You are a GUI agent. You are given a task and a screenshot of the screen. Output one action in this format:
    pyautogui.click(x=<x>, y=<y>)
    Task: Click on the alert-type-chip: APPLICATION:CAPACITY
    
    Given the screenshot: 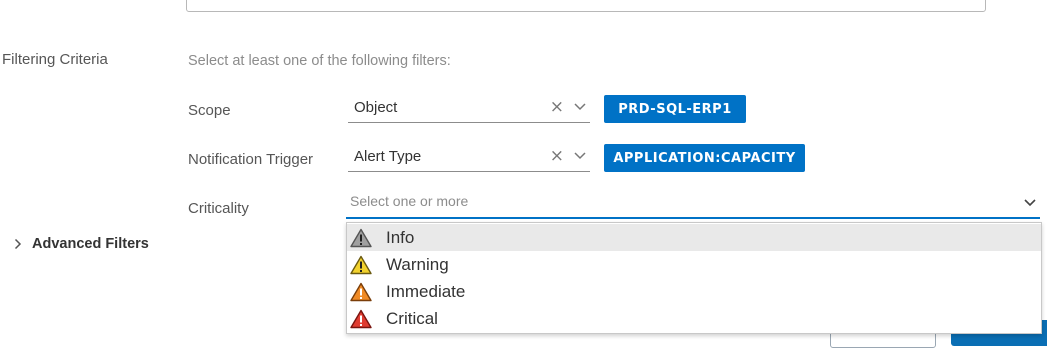 What is the action you would take?
    pyautogui.click(x=704, y=158)
    